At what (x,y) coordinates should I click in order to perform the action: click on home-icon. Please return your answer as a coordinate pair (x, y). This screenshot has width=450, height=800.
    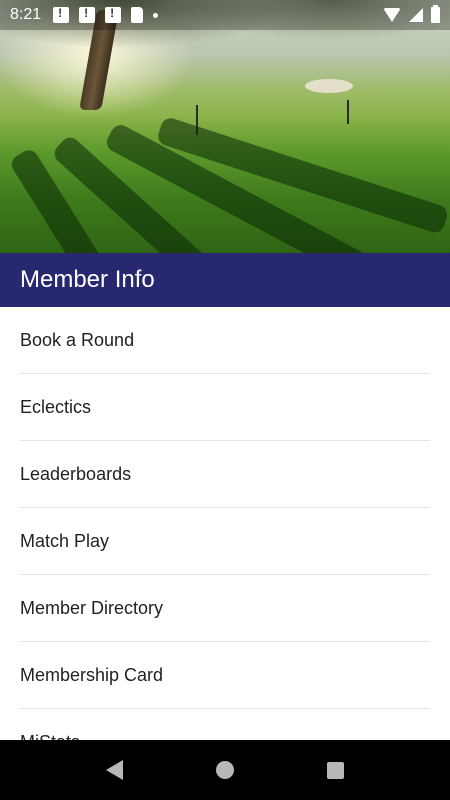
    Looking at the image, I should click on (224, 770).